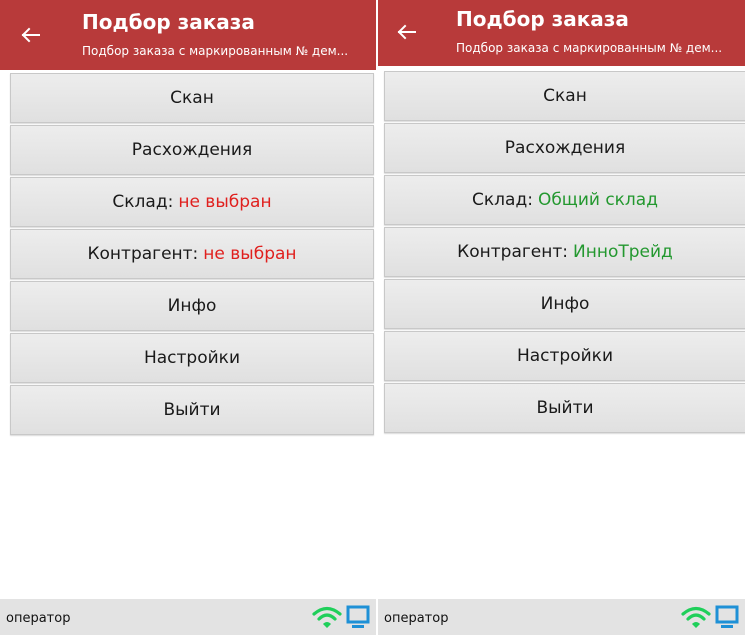 This screenshot has height=635, width=745. Describe the element at coordinates (597, 200) in the screenshot. I see `warehouse-value: Общий склад` at that location.